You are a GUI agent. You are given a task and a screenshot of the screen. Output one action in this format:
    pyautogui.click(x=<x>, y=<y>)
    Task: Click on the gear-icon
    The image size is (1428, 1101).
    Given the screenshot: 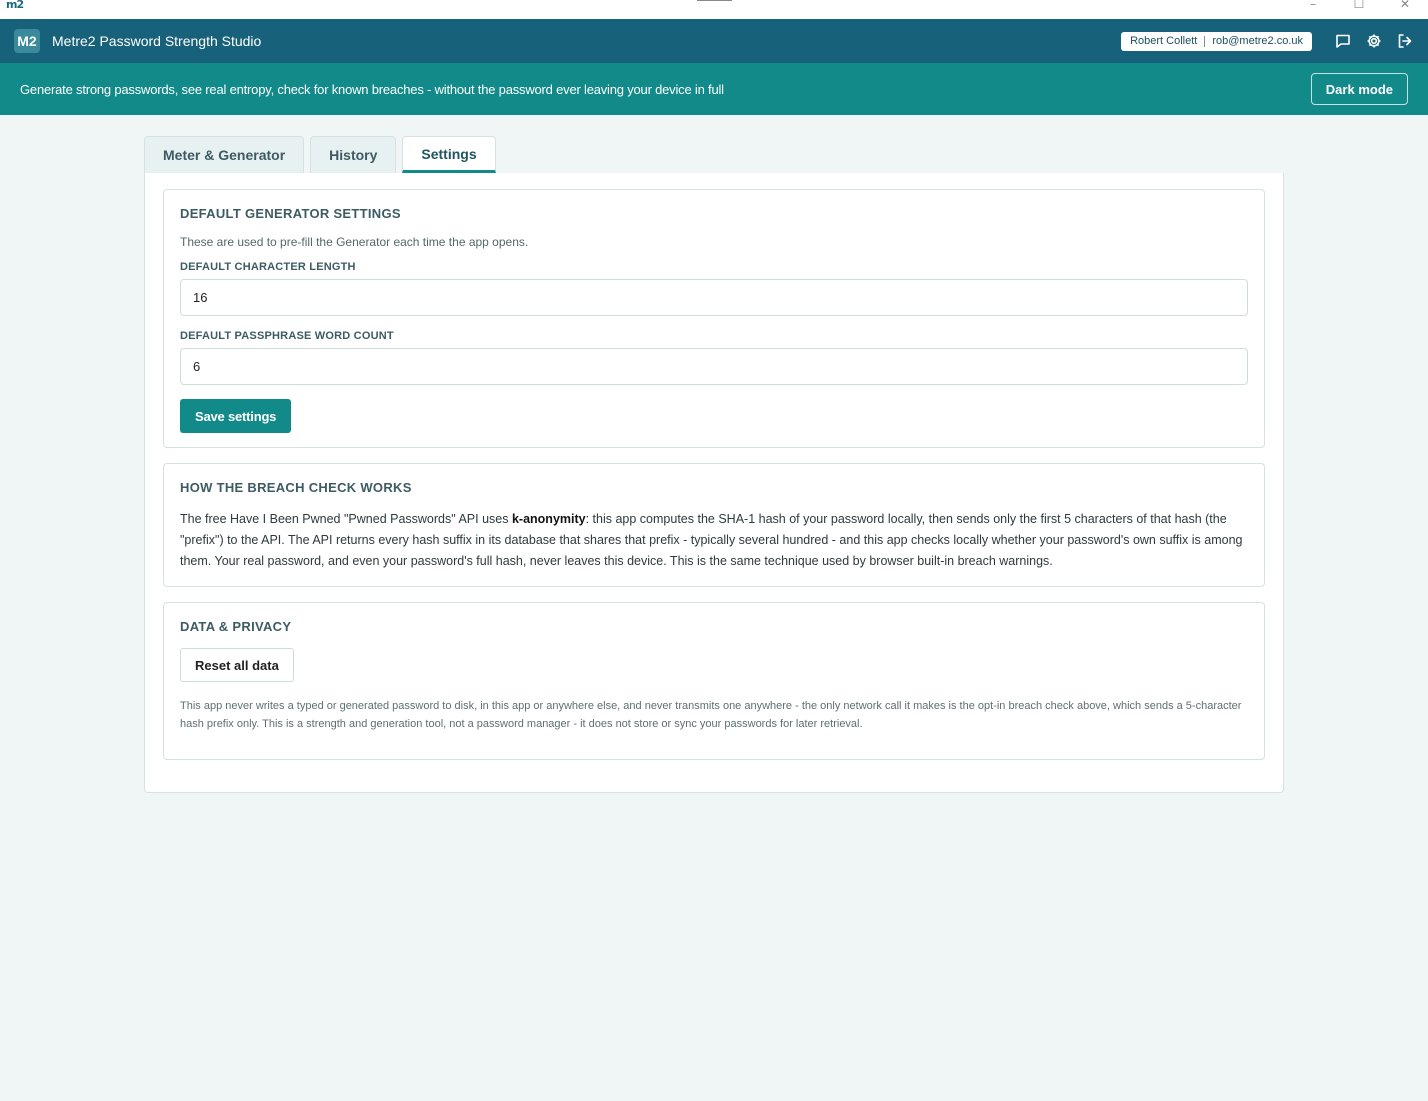 What is the action you would take?
    pyautogui.click(x=1374, y=41)
    